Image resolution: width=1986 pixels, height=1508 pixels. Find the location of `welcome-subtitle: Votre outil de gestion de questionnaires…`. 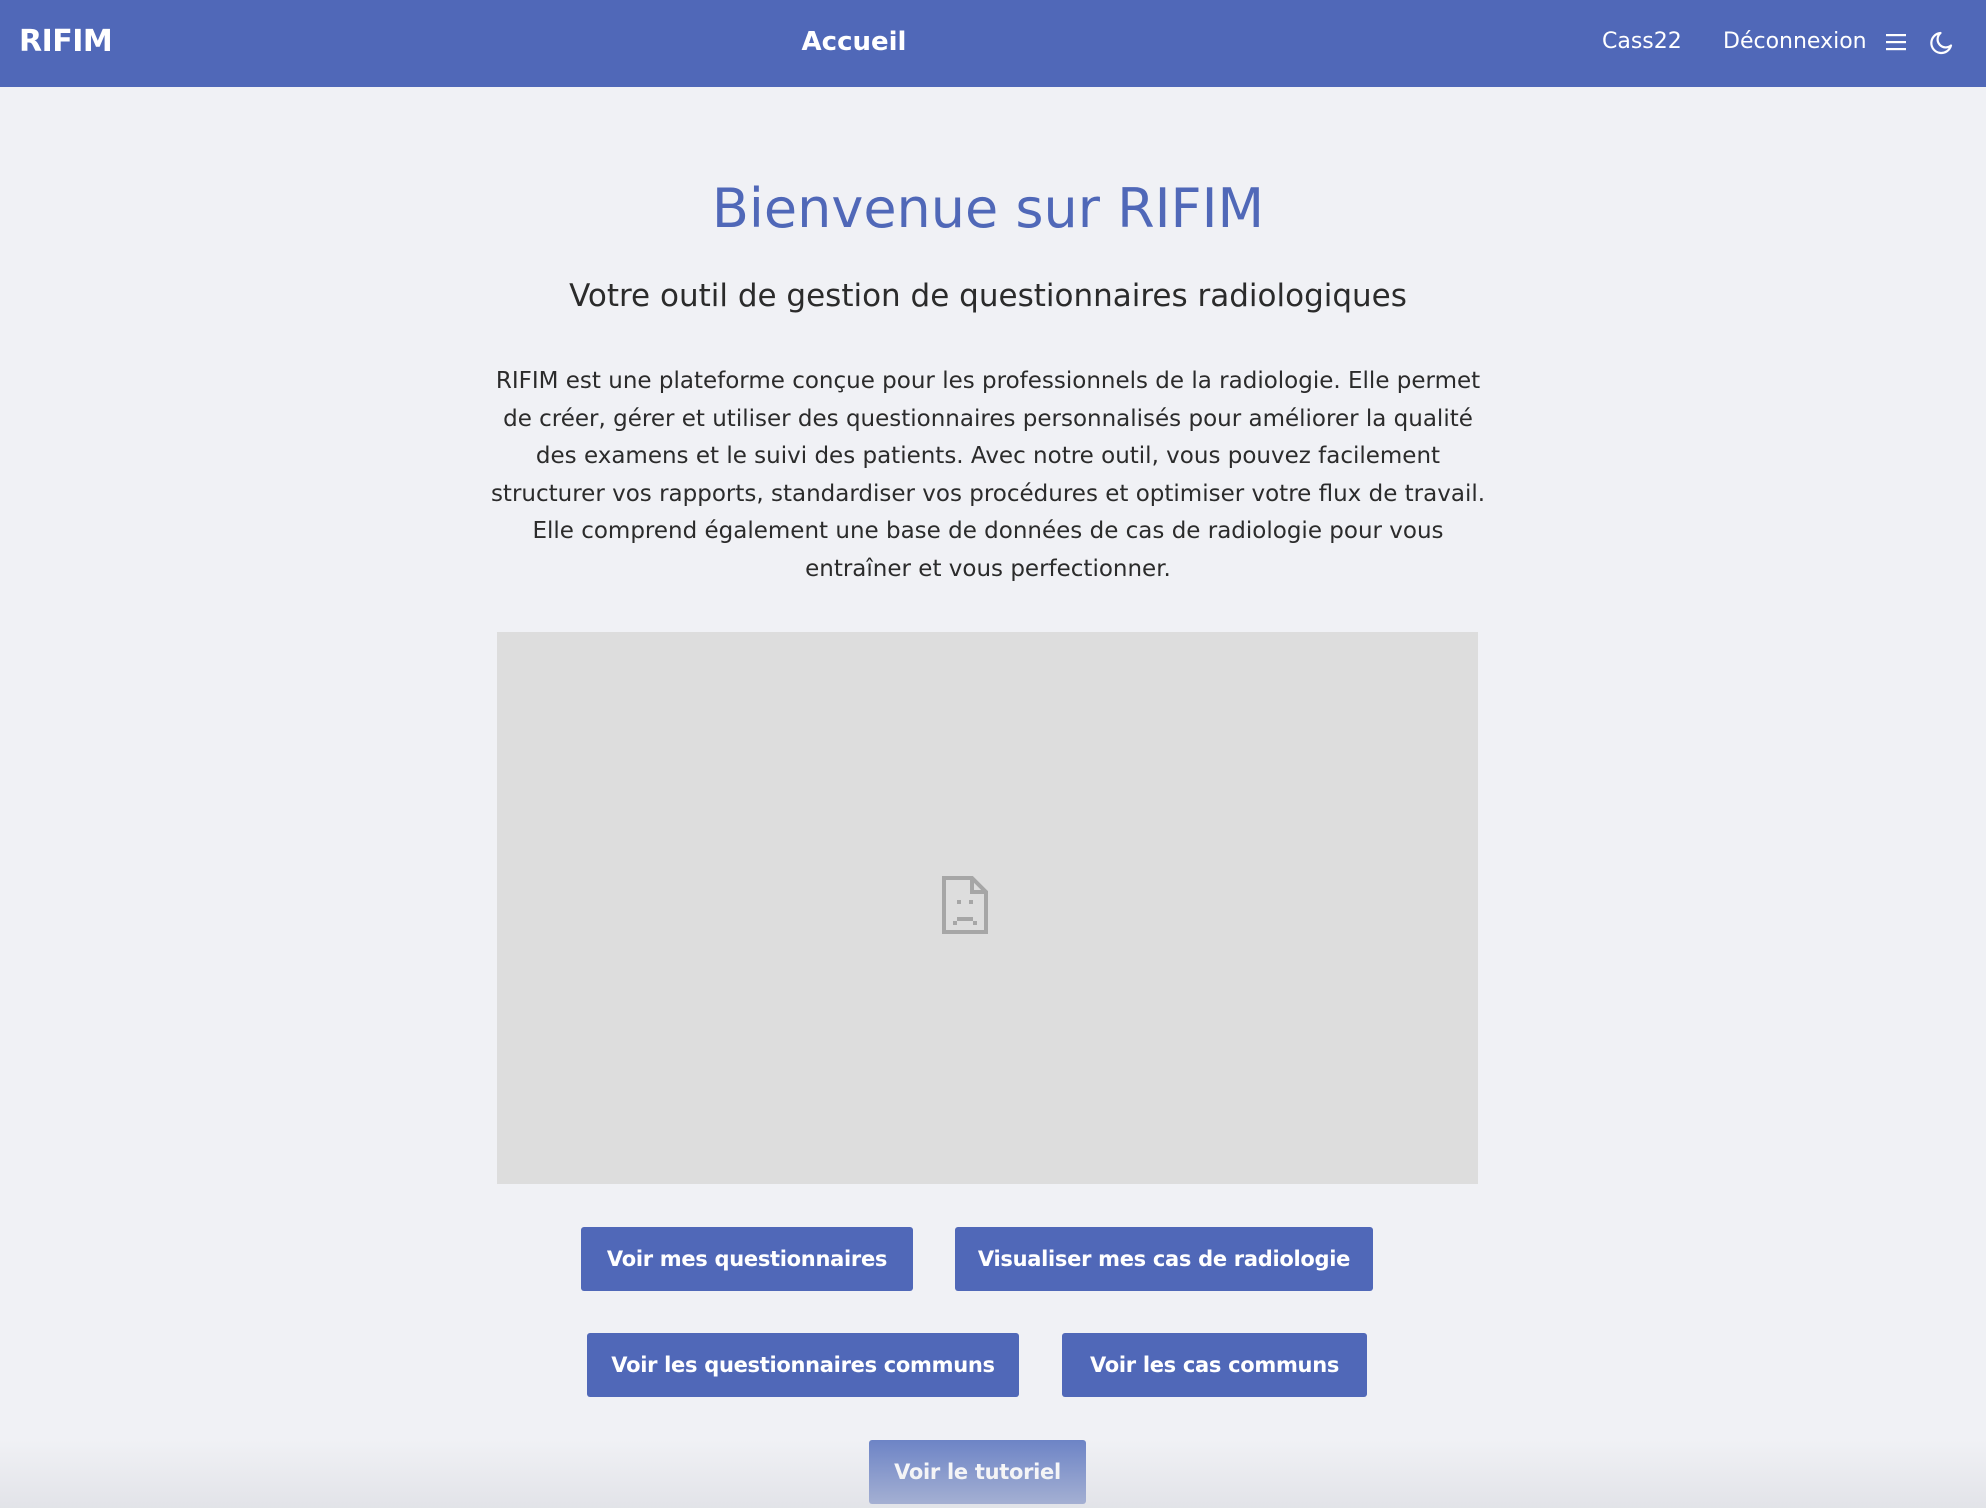

welcome-subtitle: Votre outil de gestion de questionnaires… is located at coordinates (988, 296).